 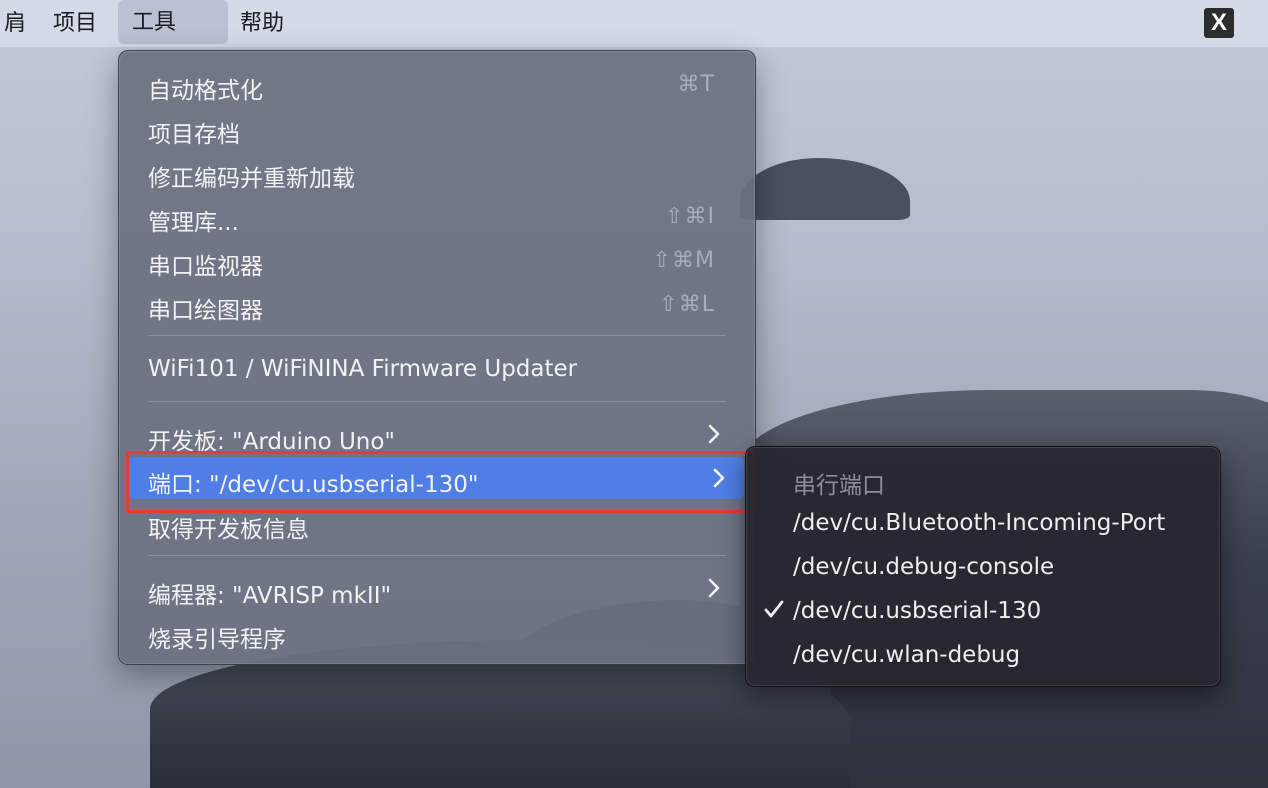 What do you see at coordinates (437, 84) in the screenshot?
I see `menu-item-auto-format: 自动格式化 ⌘T` at bounding box center [437, 84].